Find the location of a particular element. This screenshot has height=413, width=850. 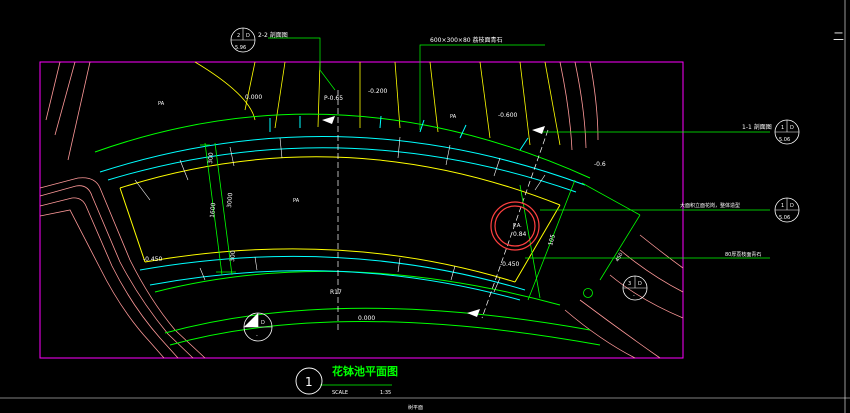

scale-label: SCALE is located at coordinates (340, 393).